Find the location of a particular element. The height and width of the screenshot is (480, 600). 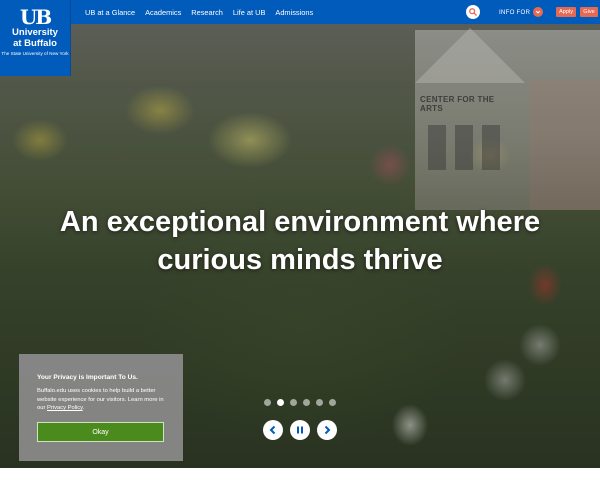

hero-headline-line1: An exceptional environment where is located at coordinates (300, 222).